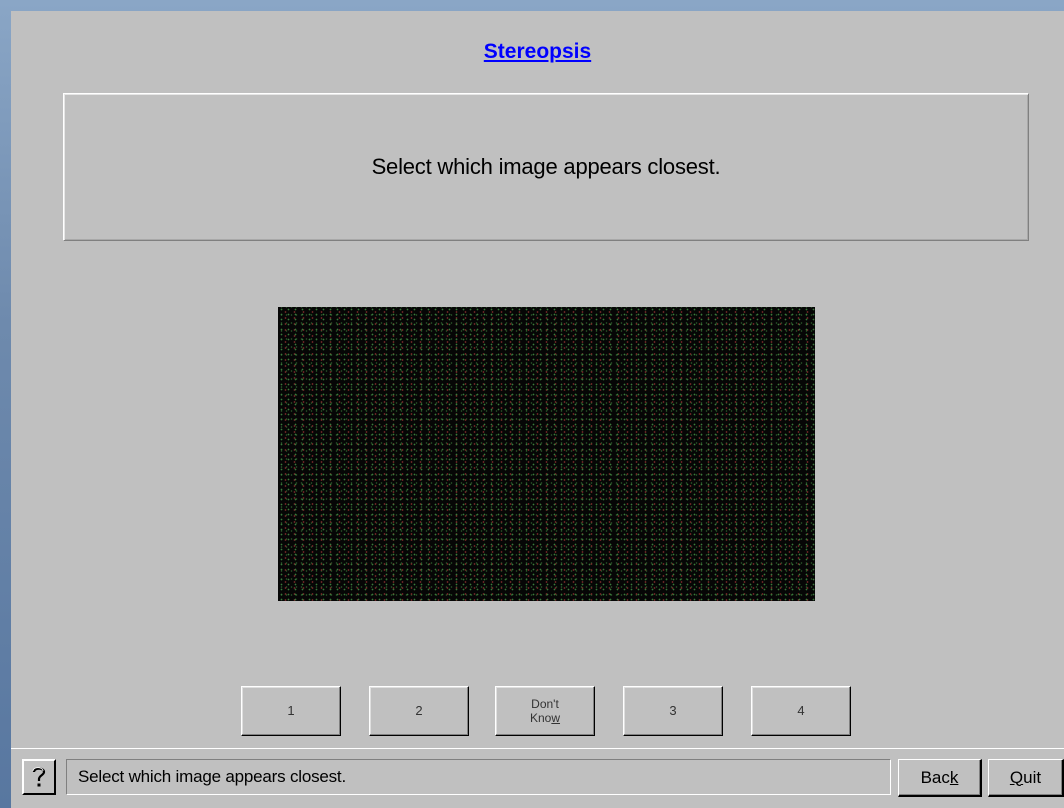 Image resolution: width=1064 pixels, height=808 pixels. I want to click on answer-button-4-label: 4, so click(801, 710).